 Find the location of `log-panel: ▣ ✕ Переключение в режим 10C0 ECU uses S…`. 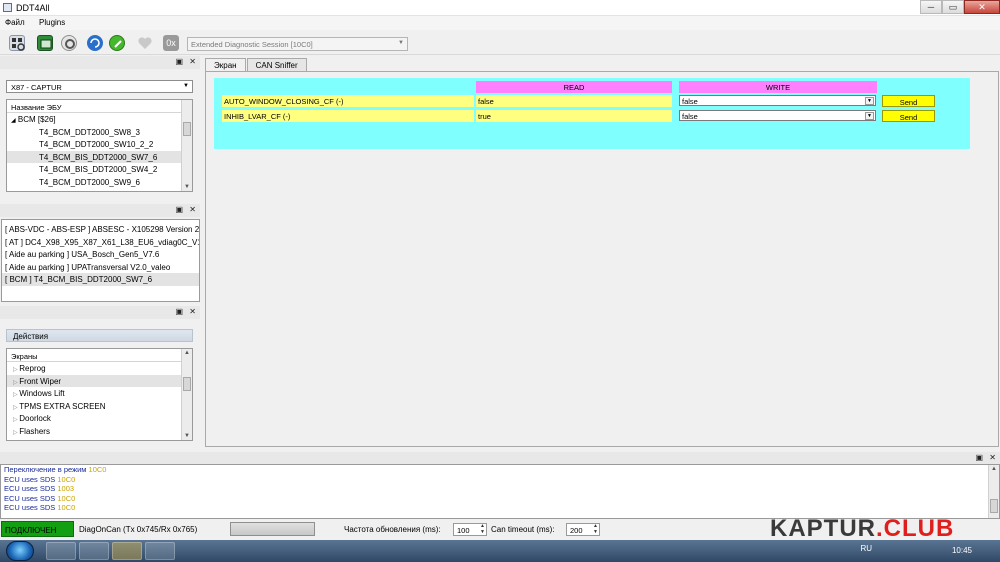

log-panel: ▣ ✕ Переключение в режим 10C0 ECU uses S… is located at coordinates (500, 485).